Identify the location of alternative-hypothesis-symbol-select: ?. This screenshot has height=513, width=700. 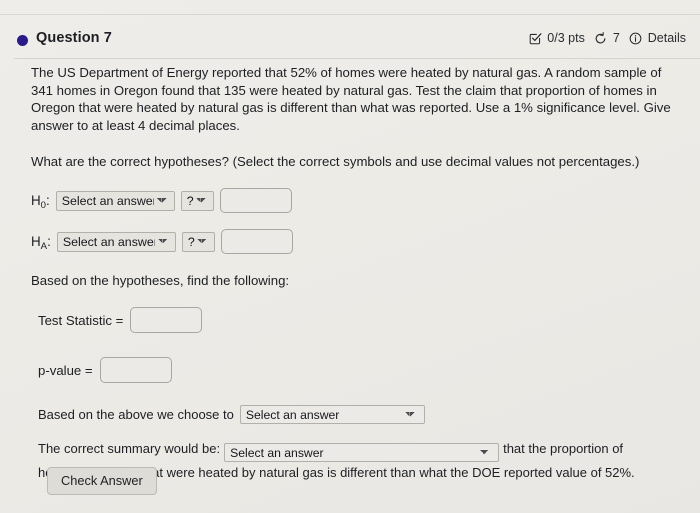
(198, 241).